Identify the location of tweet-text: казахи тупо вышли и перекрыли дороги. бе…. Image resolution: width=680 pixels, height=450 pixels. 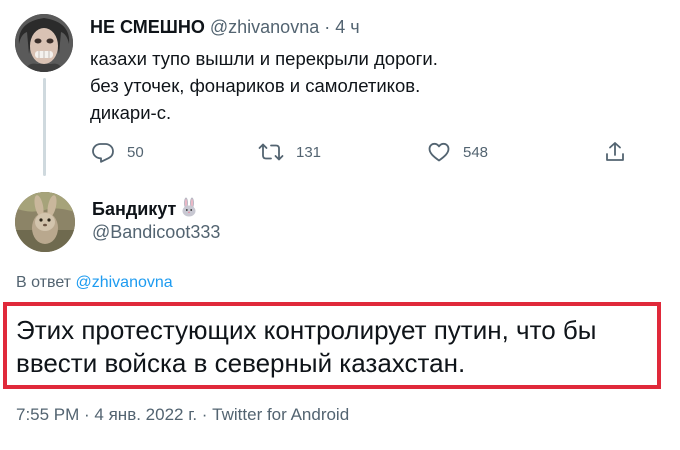
(264, 85).